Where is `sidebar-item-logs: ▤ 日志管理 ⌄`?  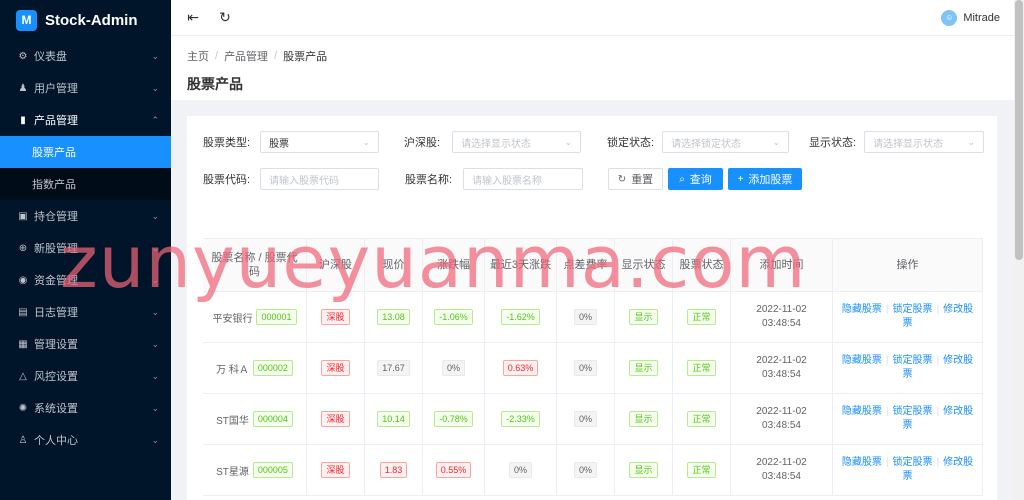 sidebar-item-logs: ▤ 日志管理 ⌄ is located at coordinates (85, 312).